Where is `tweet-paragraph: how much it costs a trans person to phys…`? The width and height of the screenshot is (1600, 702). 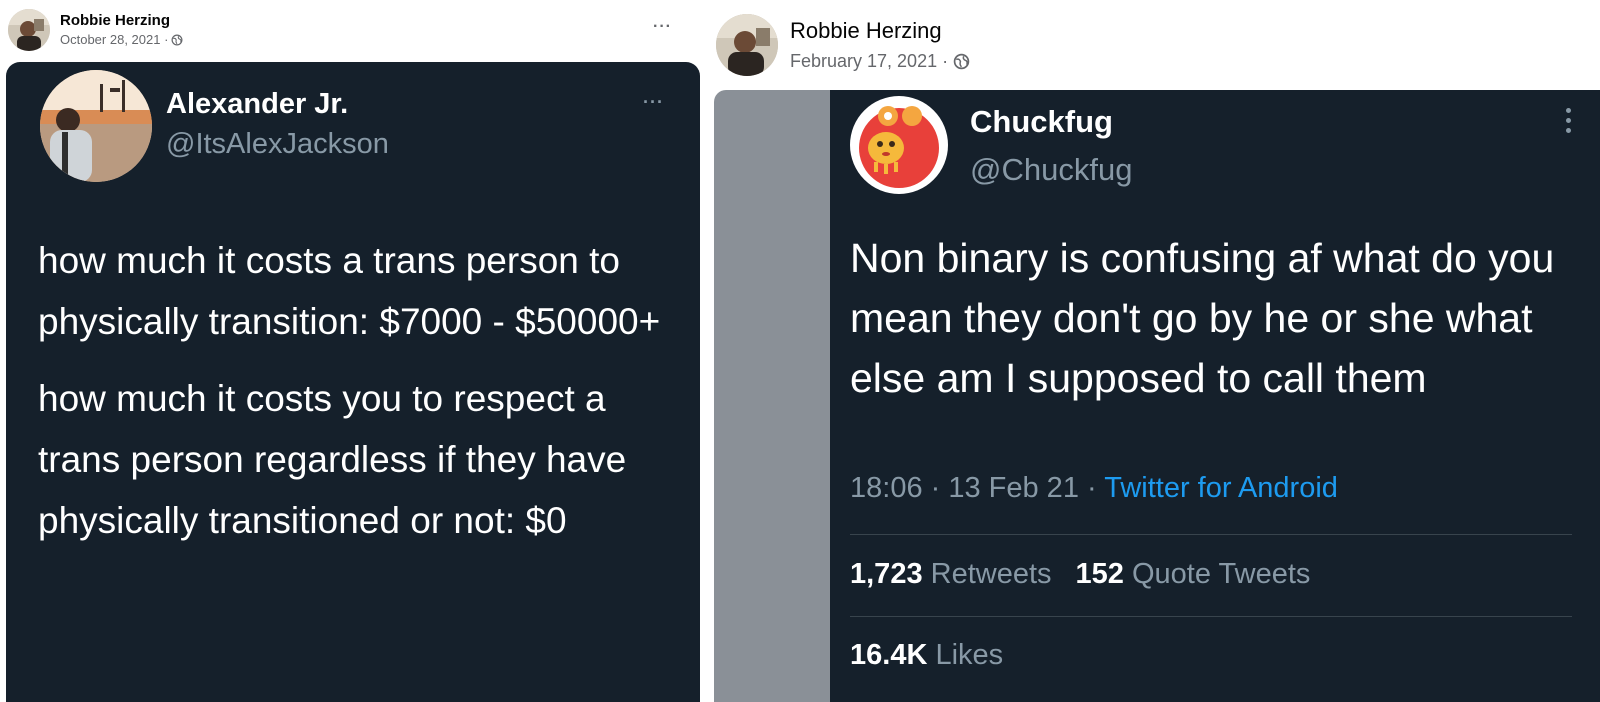
tweet-paragraph: how much it costs a trans person to phys… is located at coordinates (349, 291).